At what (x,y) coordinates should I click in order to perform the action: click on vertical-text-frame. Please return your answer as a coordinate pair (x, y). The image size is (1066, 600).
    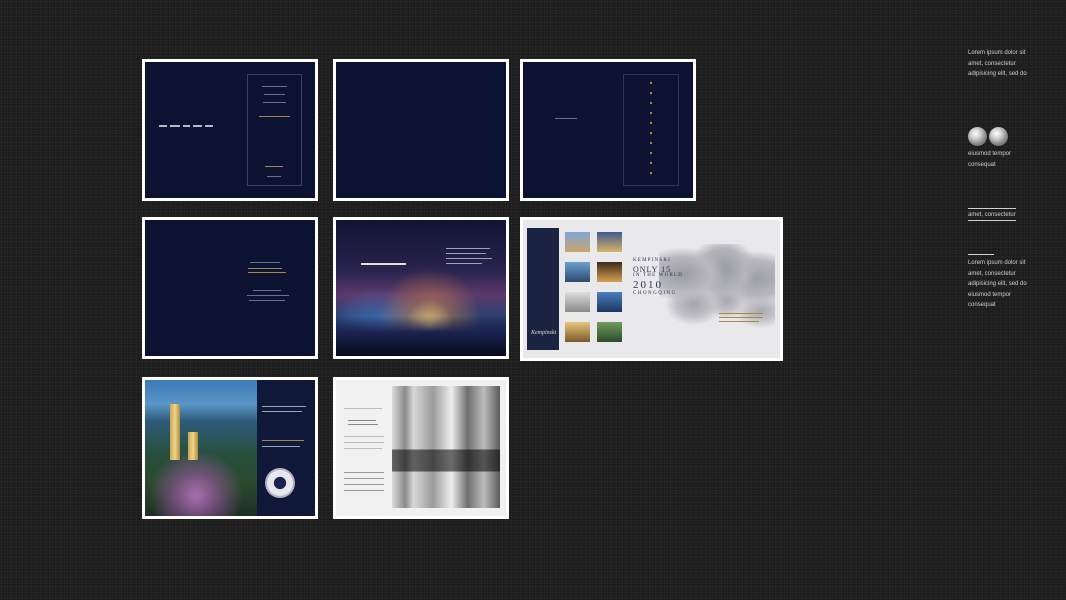
    Looking at the image, I should click on (651, 130).